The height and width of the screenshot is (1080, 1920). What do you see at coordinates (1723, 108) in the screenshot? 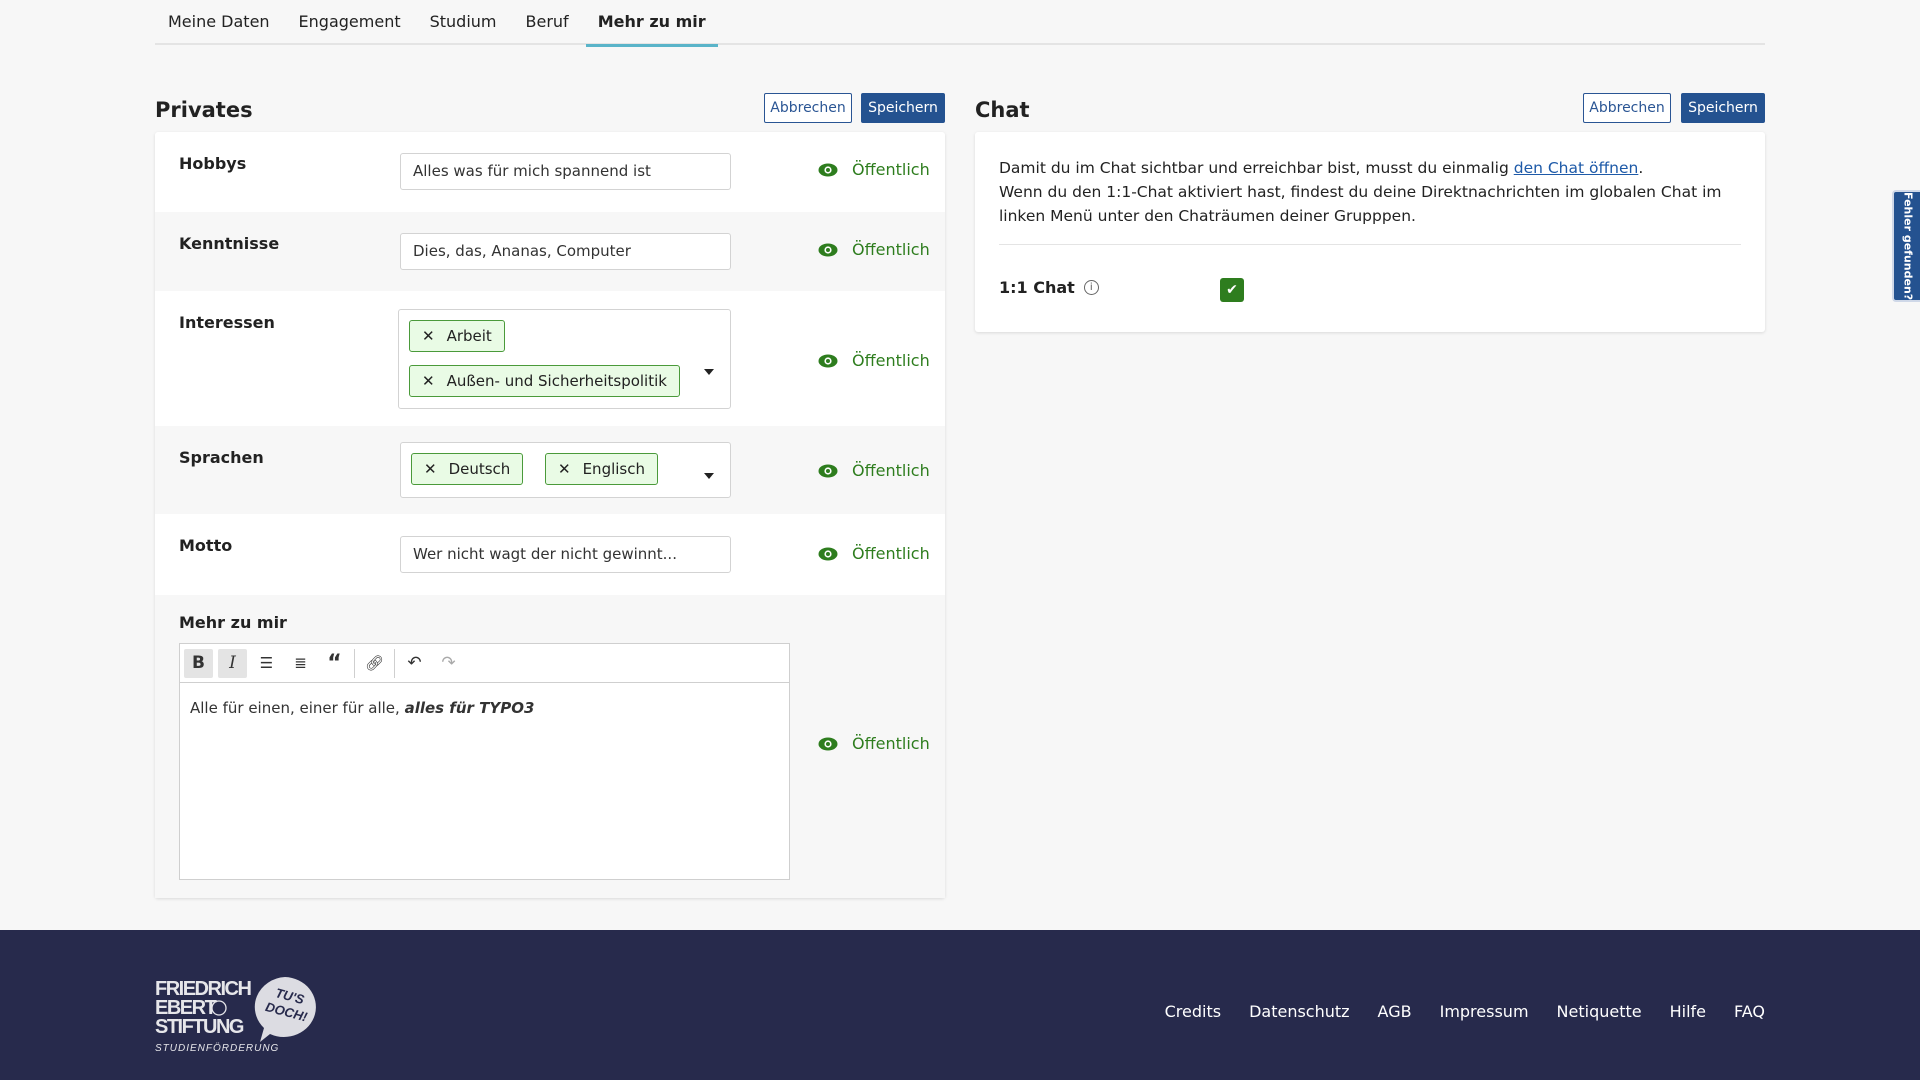
I see `chat-save-button: Speichern` at bounding box center [1723, 108].